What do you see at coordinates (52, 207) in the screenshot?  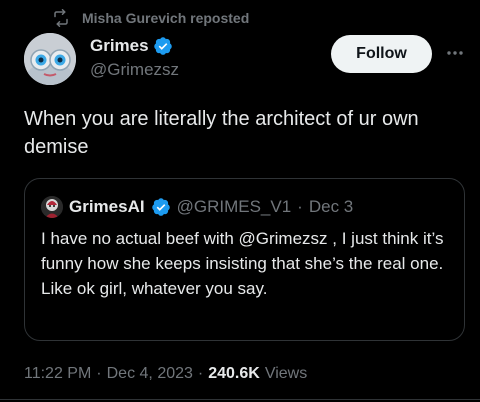 I see `quote-avatar` at bounding box center [52, 207].